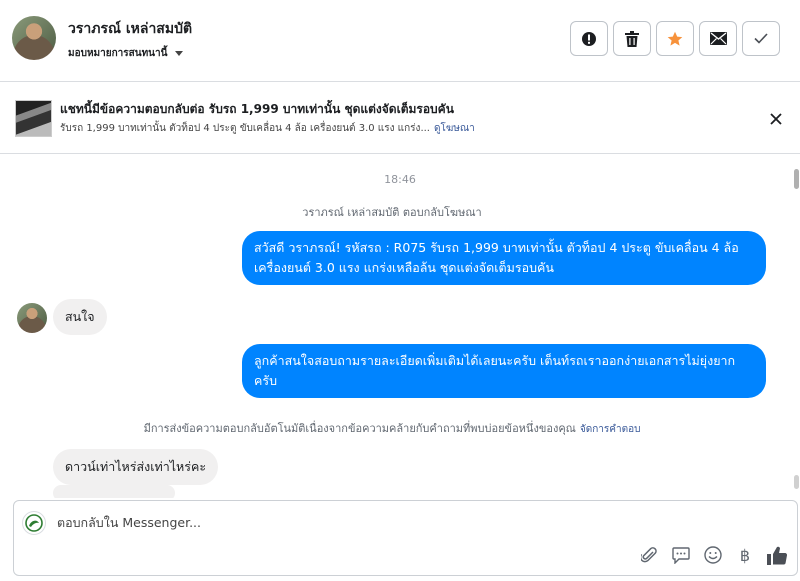 The height and width of the screenshot is (581, 800). I want to click on incoming-message-partial, so click(114, 491).